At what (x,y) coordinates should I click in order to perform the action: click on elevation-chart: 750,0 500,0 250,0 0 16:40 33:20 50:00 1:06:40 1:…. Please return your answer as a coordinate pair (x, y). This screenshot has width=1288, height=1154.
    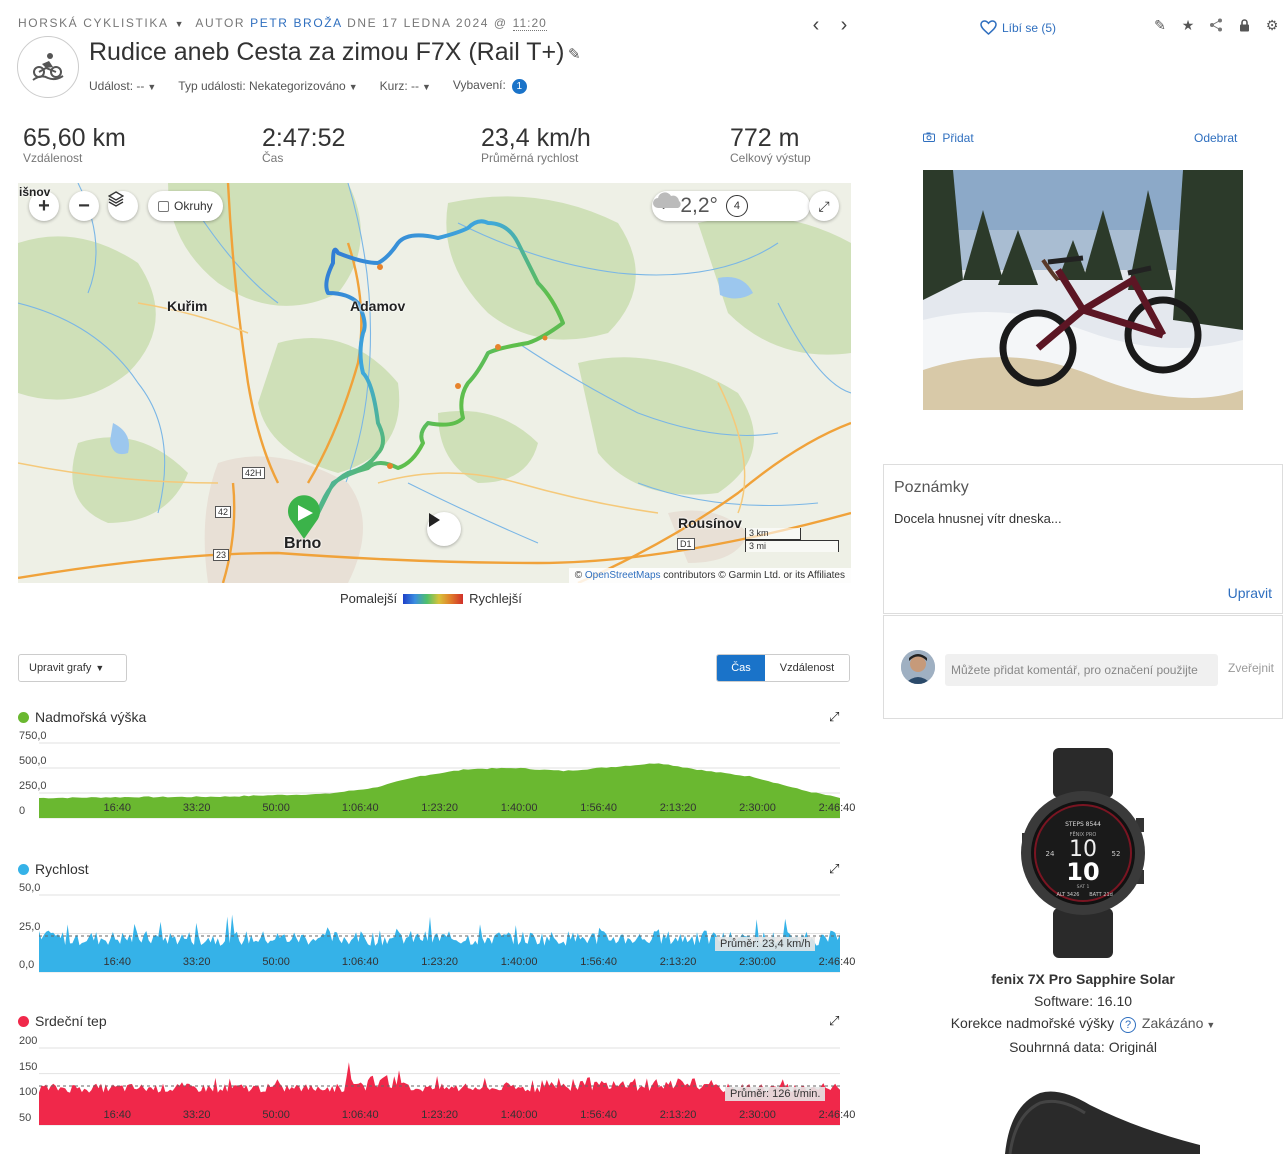
    Looking at the image, I should click on (436, 777).